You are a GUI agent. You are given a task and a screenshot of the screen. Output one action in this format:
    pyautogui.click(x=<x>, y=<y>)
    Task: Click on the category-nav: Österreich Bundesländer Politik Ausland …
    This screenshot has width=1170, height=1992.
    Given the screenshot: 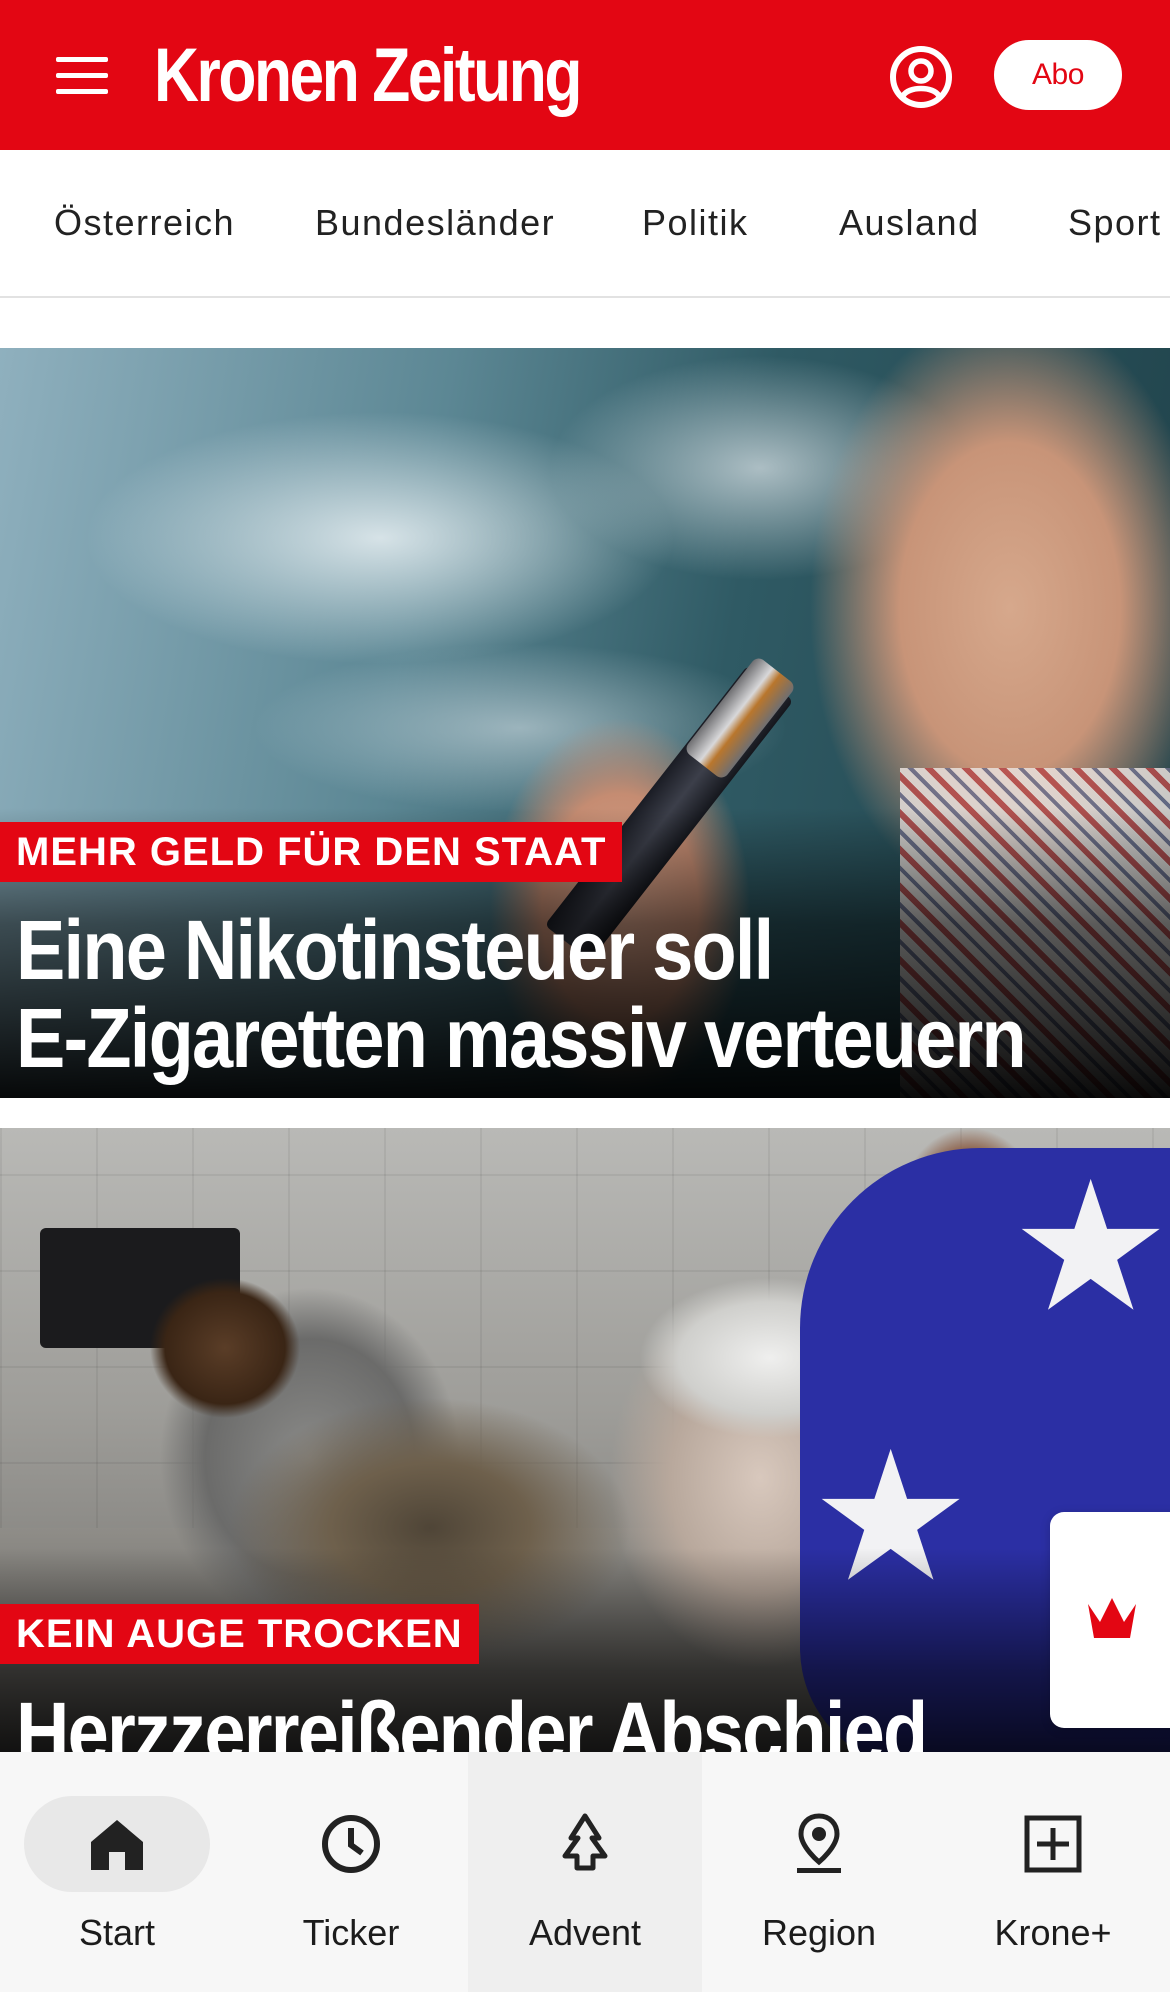 What is the action you would take?
    pyautogui.click(x=585, y=224)
    